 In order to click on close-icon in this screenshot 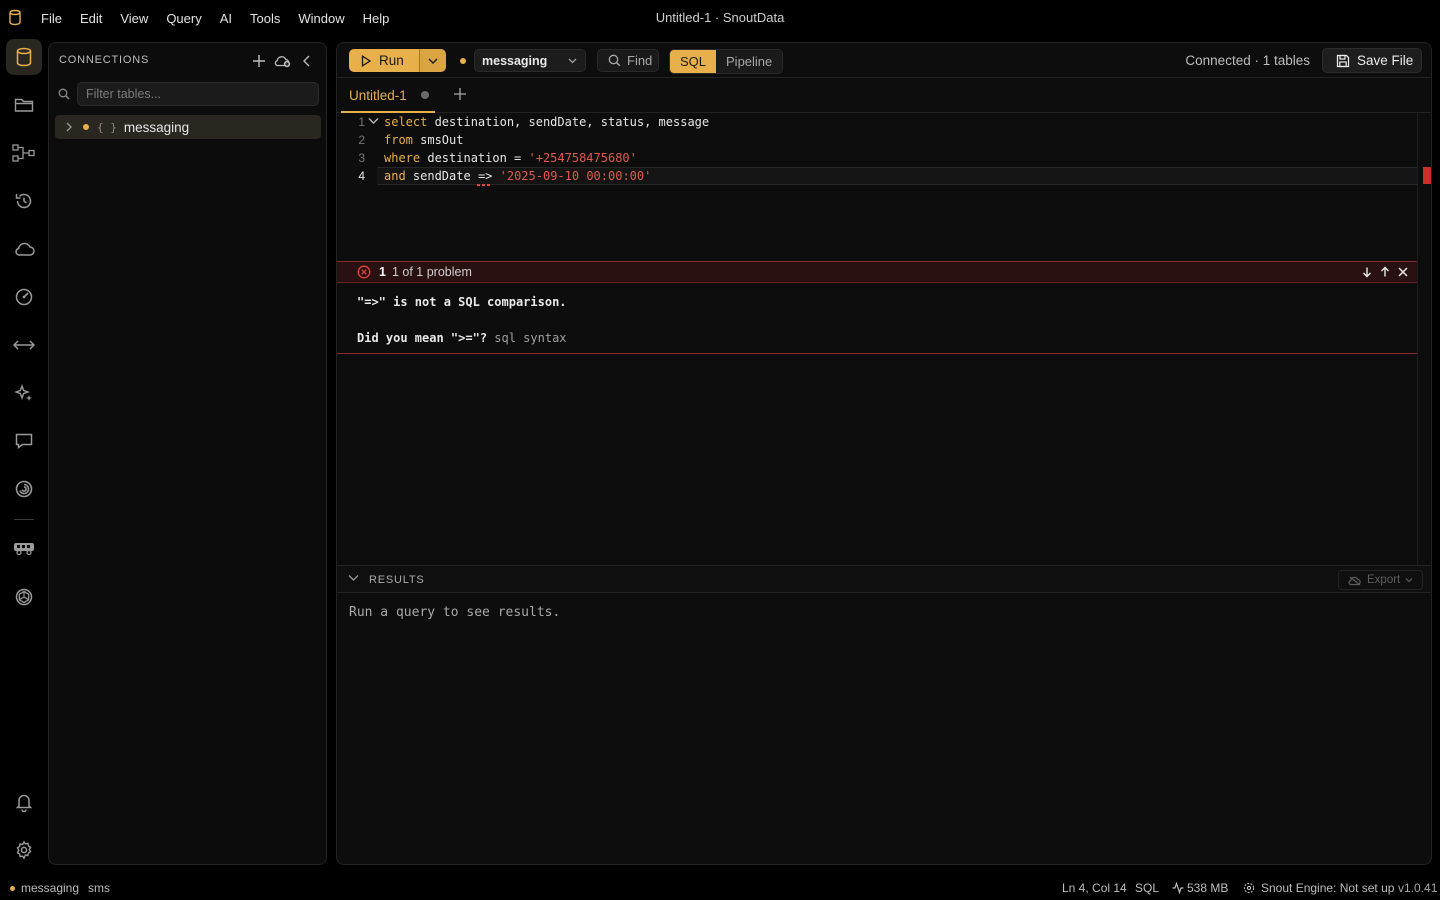, I will do `click(1403, 272)`.